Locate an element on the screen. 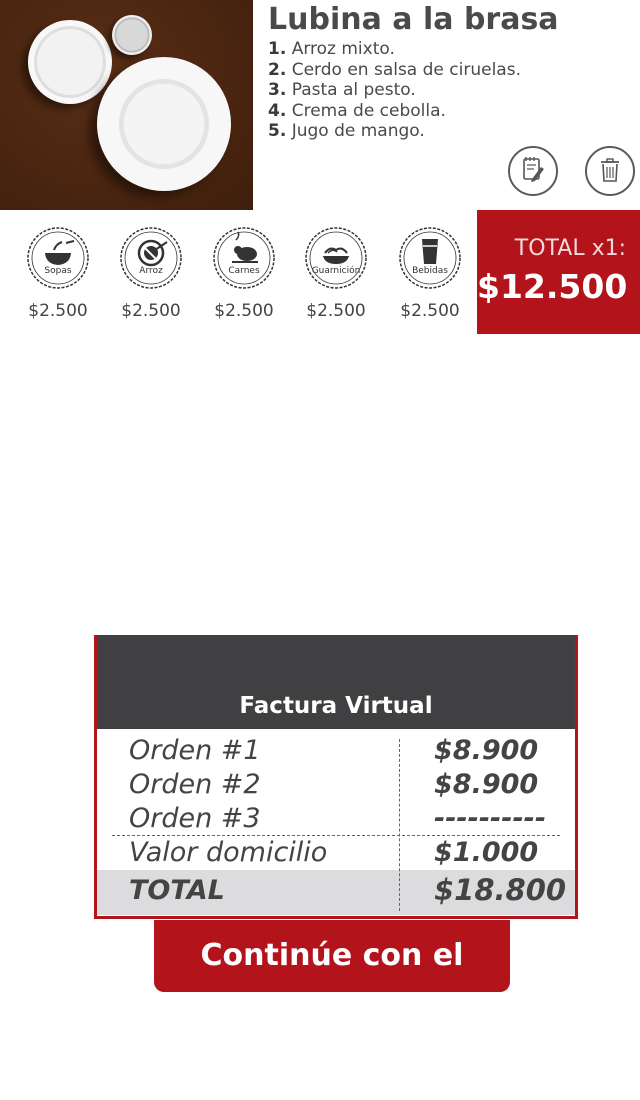 The image size is (640, 1100). drink-cup-icon is located at coordinates (430, 258).